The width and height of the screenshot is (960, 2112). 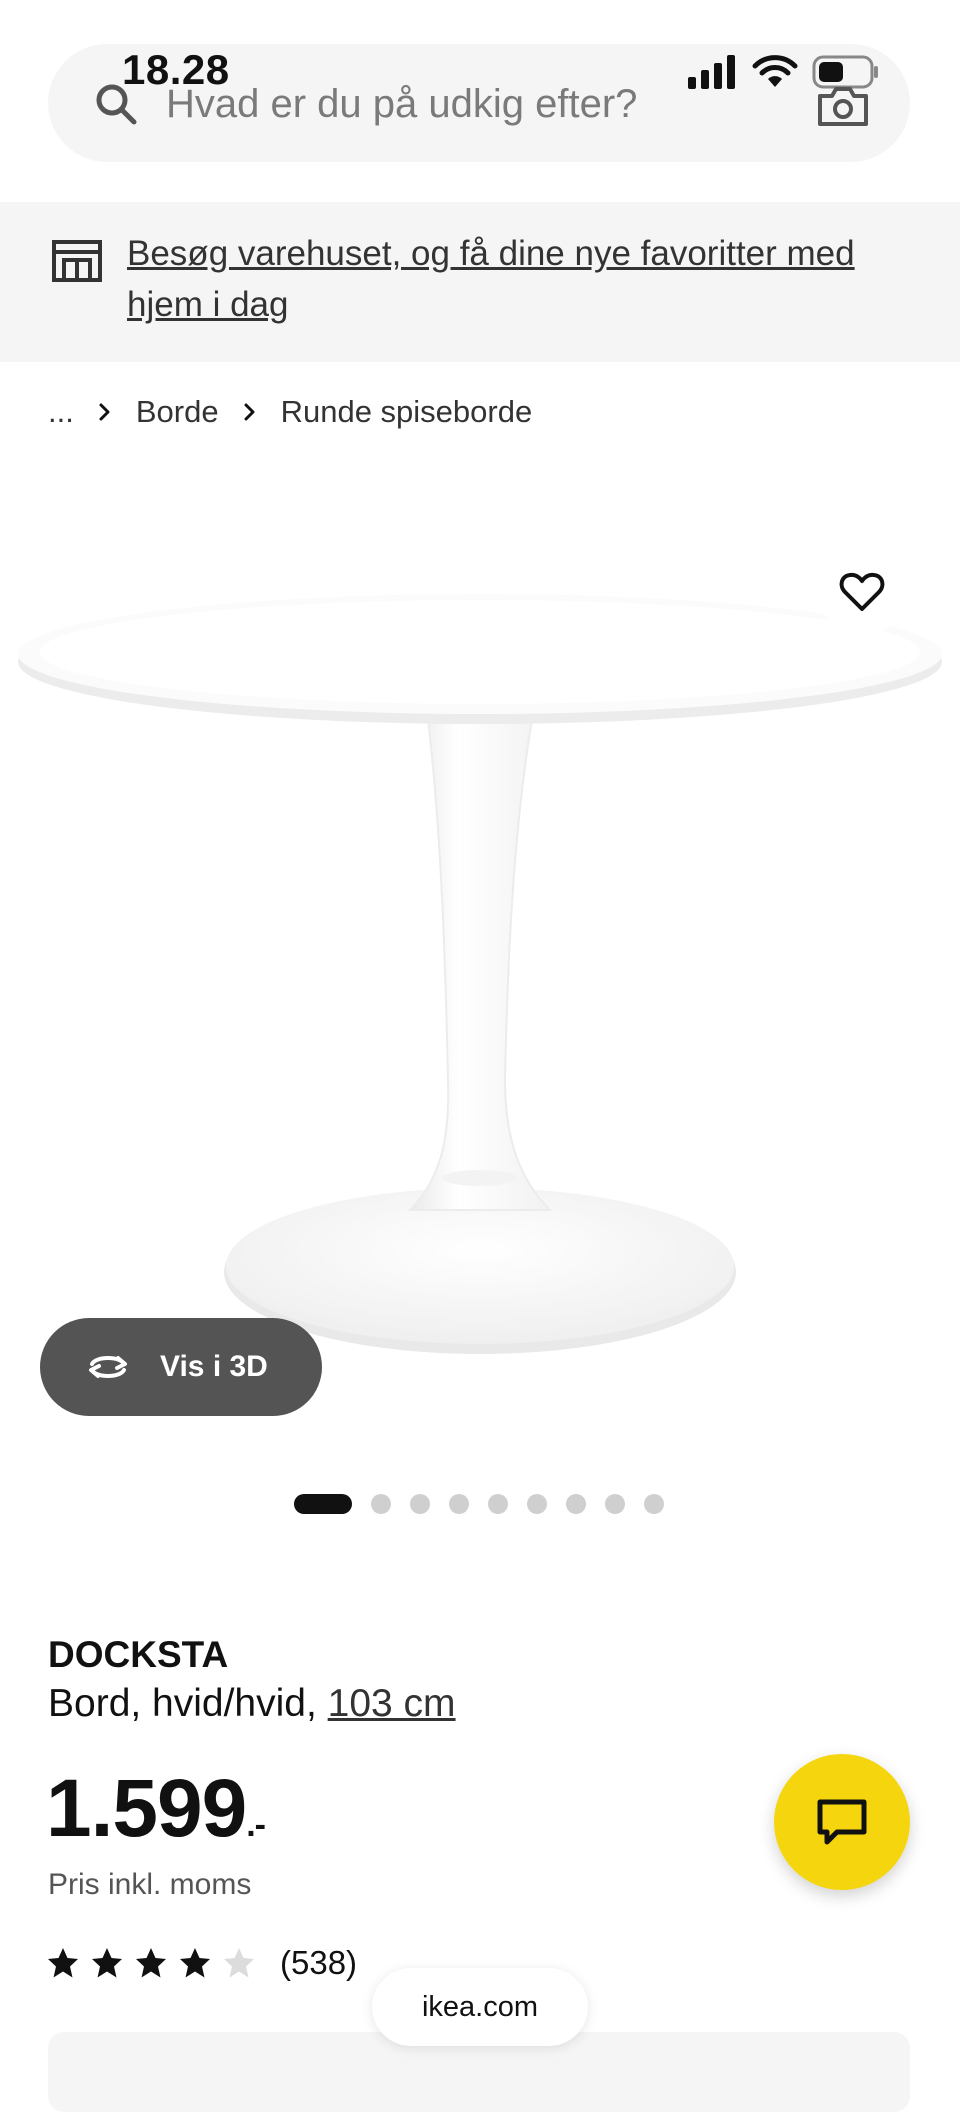 I want to click on search-icon, so click(x=116, y=104).